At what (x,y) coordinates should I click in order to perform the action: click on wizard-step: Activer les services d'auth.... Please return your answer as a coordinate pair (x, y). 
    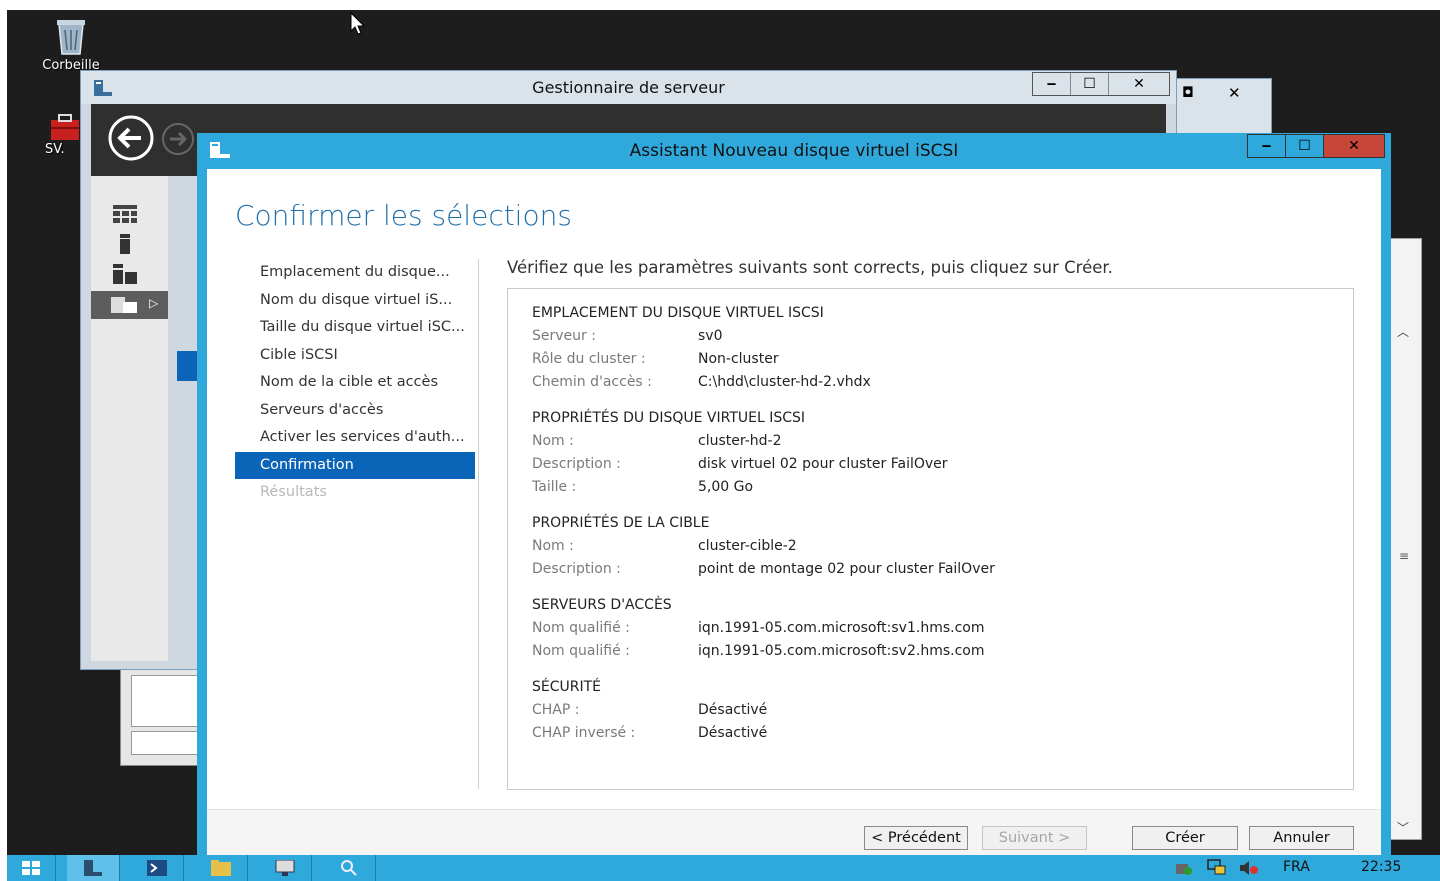
    Looking at the image, I should click on (355, 438).